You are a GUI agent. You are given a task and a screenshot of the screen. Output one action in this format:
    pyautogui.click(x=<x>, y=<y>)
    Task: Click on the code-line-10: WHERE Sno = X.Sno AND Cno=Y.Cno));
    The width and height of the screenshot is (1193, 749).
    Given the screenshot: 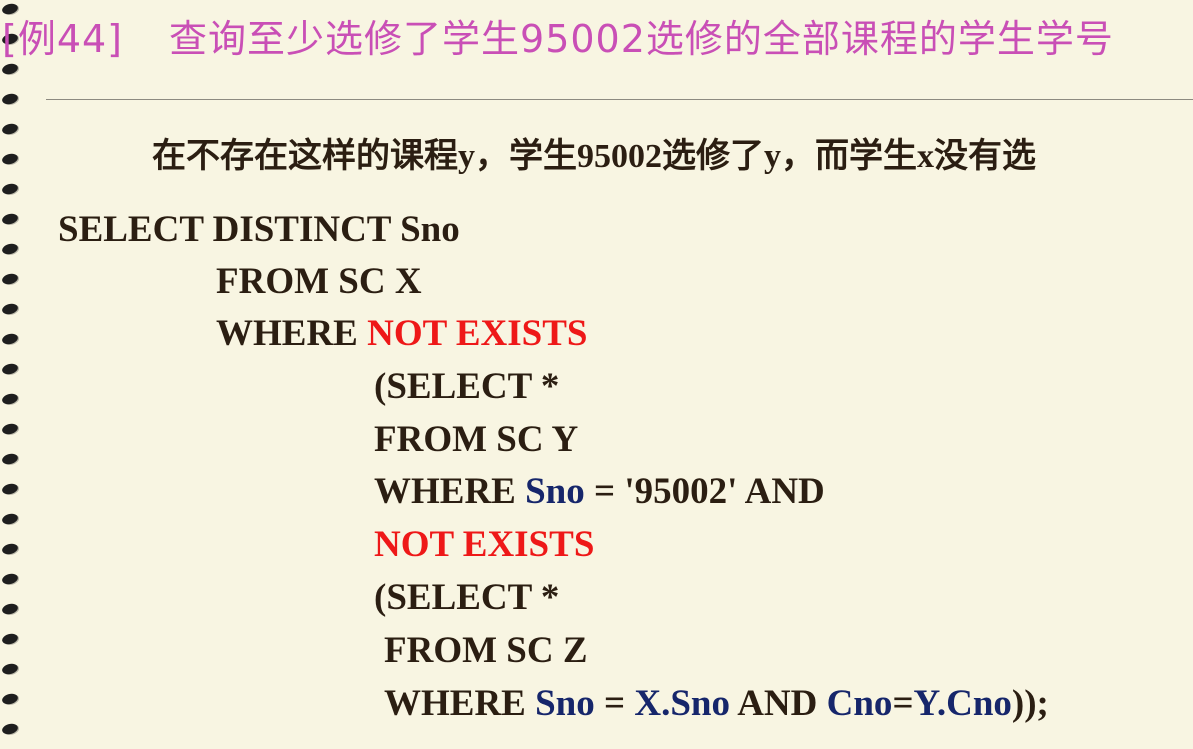 What is the action you would take?
    pyautogui.click(x=716, y=704)
    